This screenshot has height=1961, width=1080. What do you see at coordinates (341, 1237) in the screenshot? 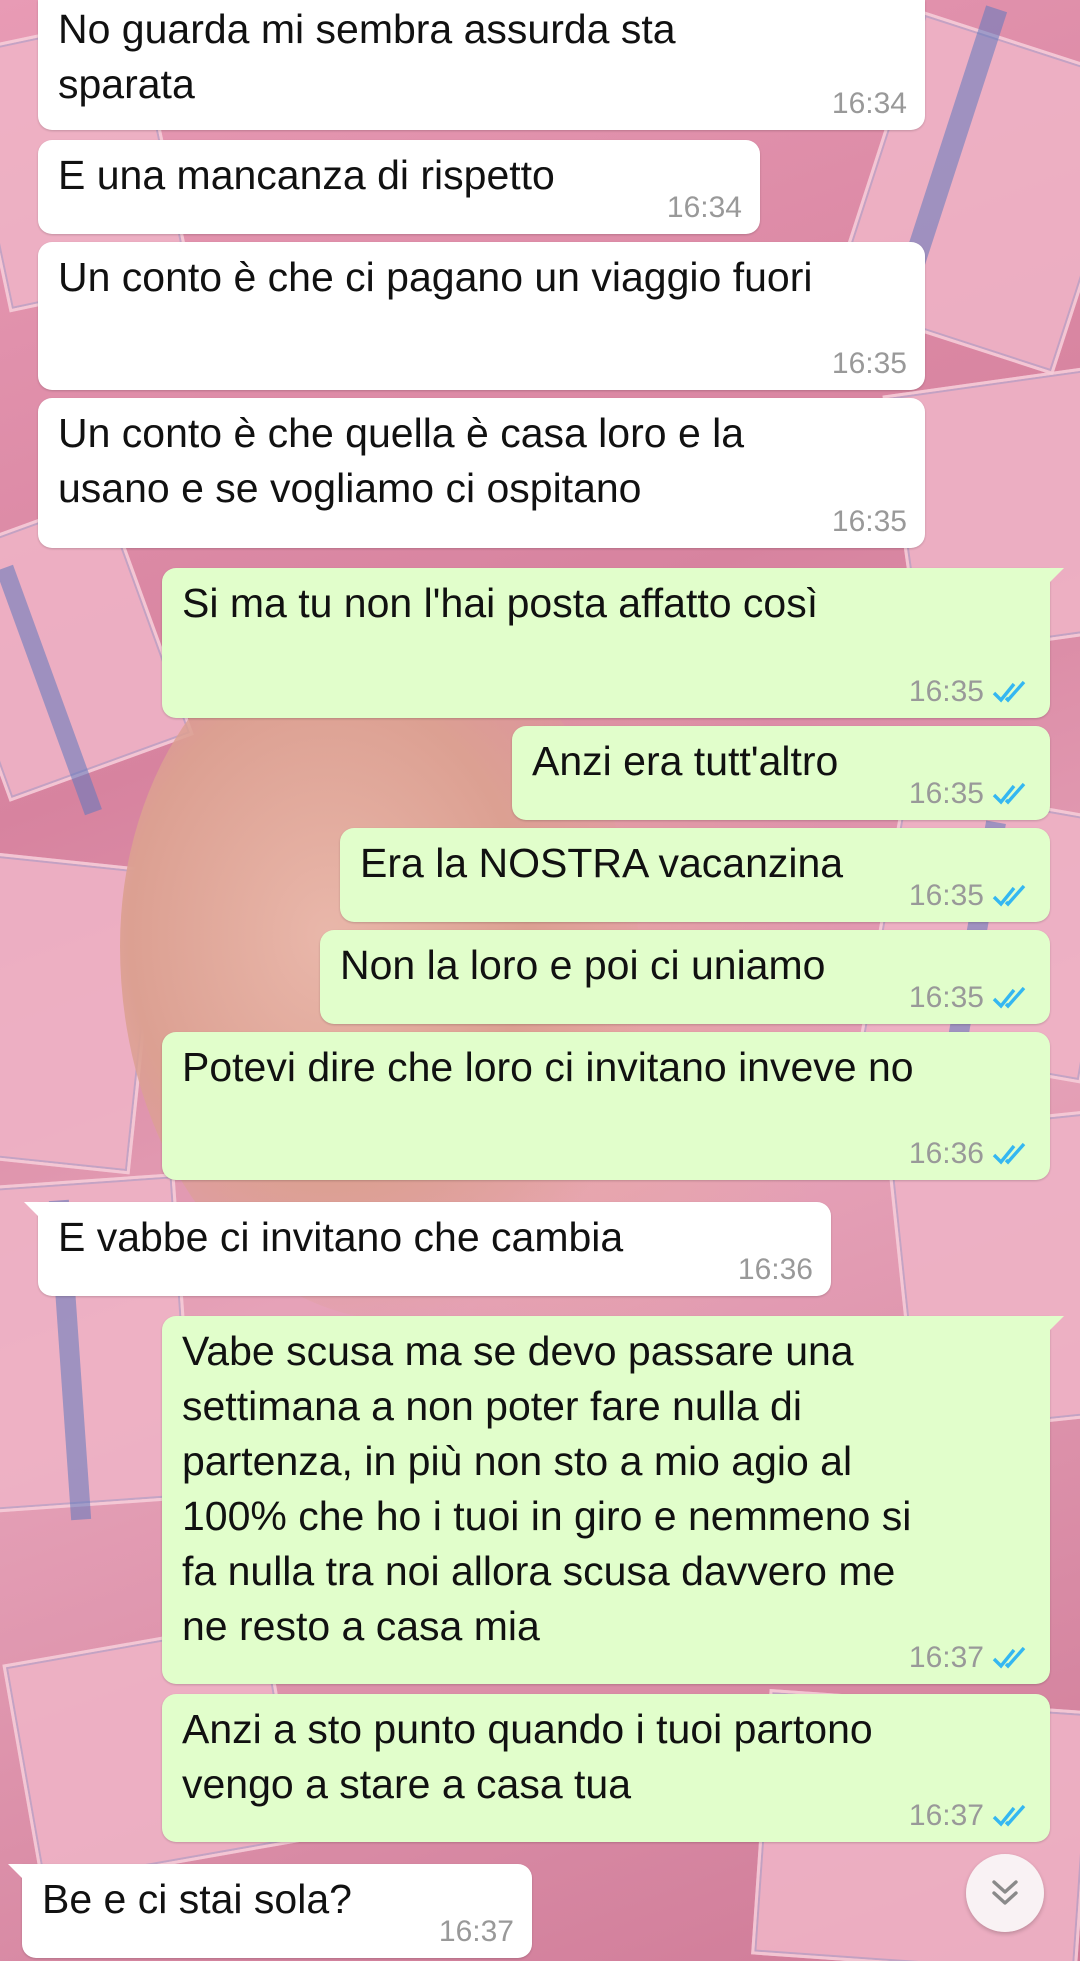
I see `message-text: E vabbe ci invitano che cambia` at bounding box center [341, 1237].